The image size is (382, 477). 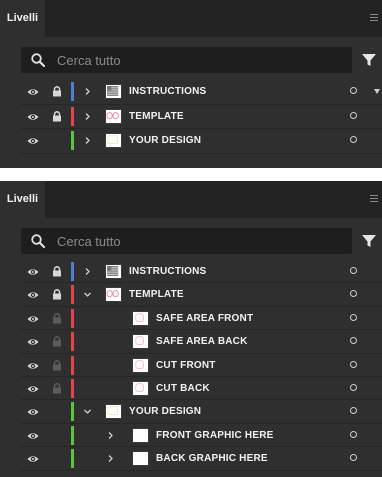 I want to click on layer-row: SAFE AREA FRONT, so click(x=201, y=319).